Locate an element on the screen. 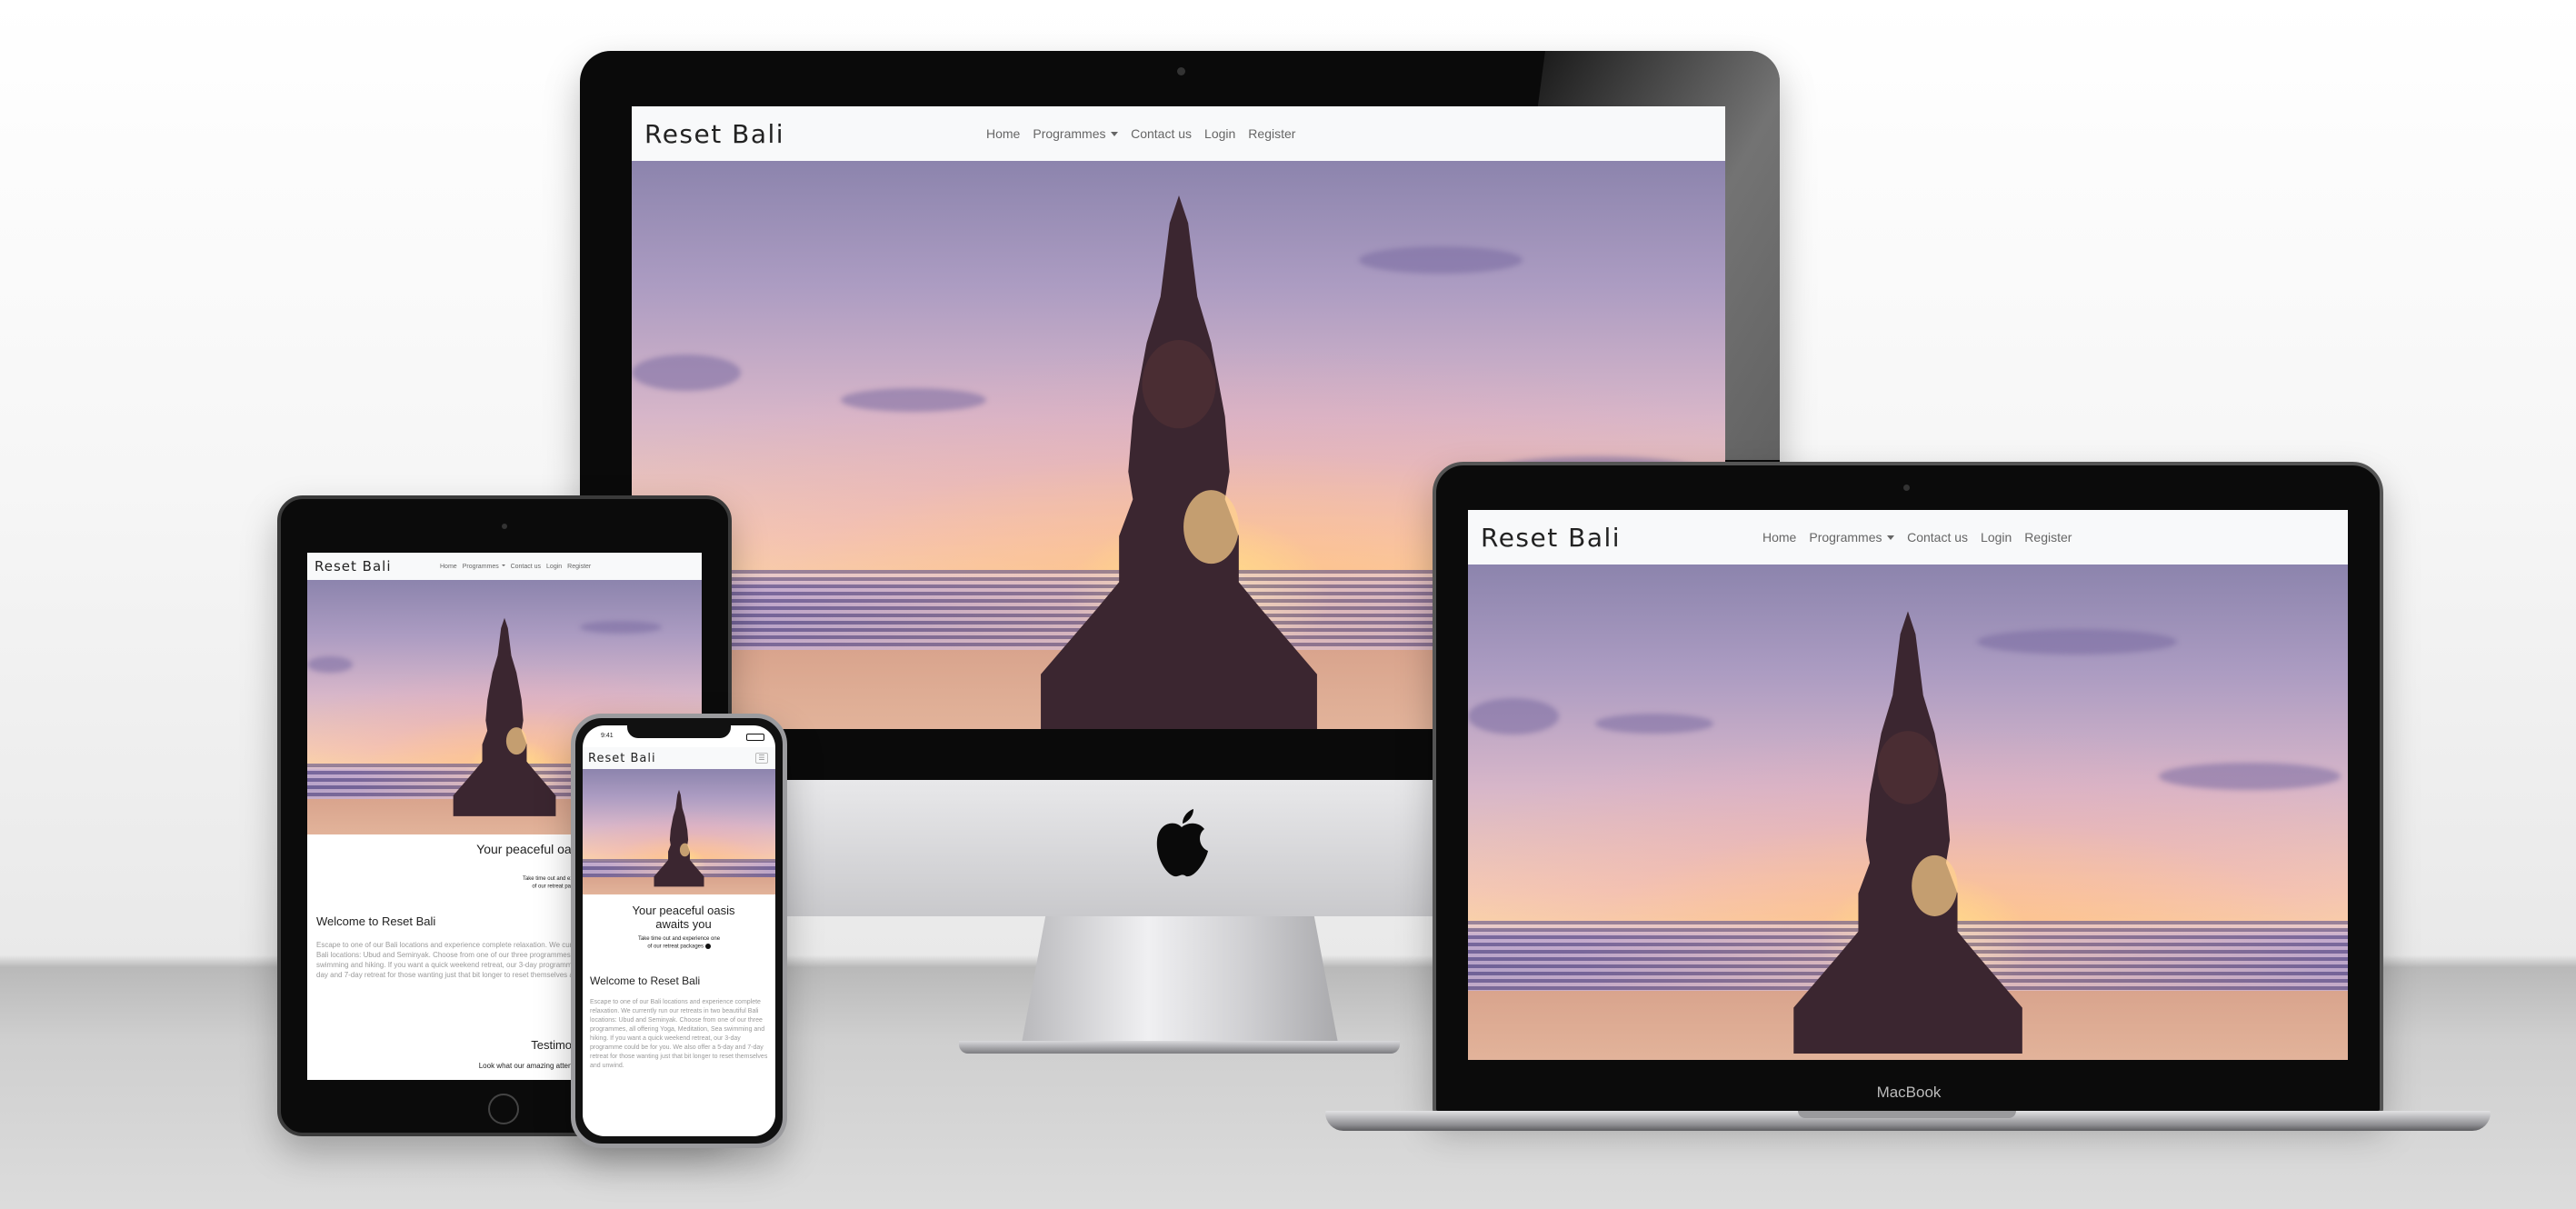 This screenshot has height=1209, width=2576. imac-camera is located at coordinates (1181, 71).